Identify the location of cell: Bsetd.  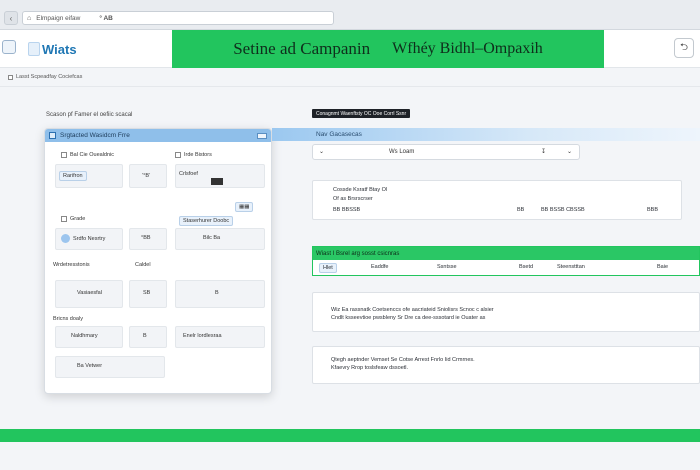
(526, 267).